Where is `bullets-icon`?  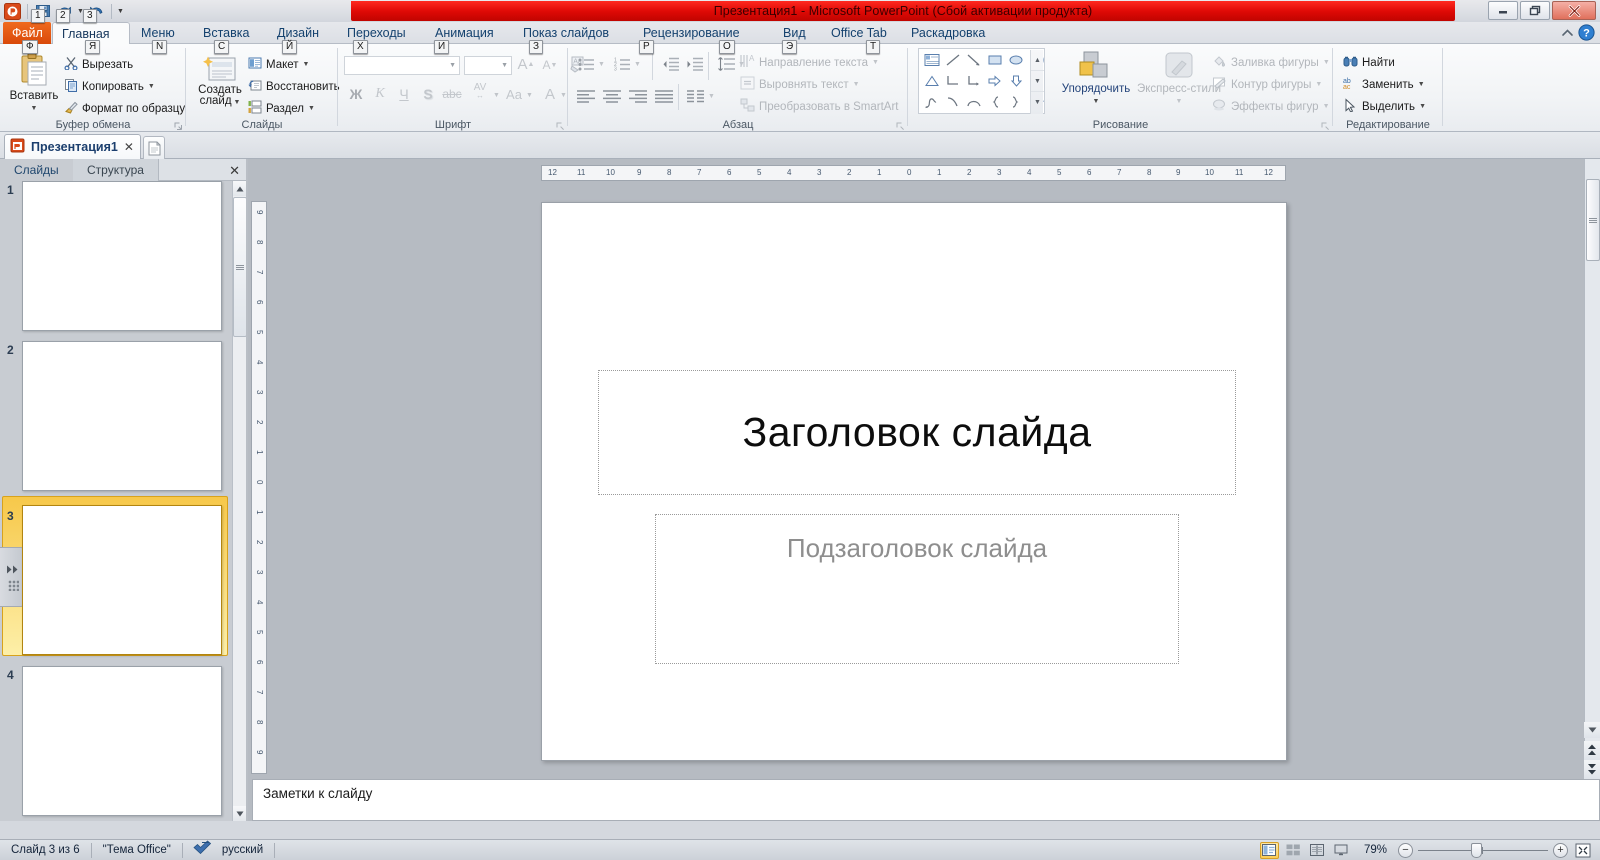 bullets-icon is located at coordinates (586, 64).